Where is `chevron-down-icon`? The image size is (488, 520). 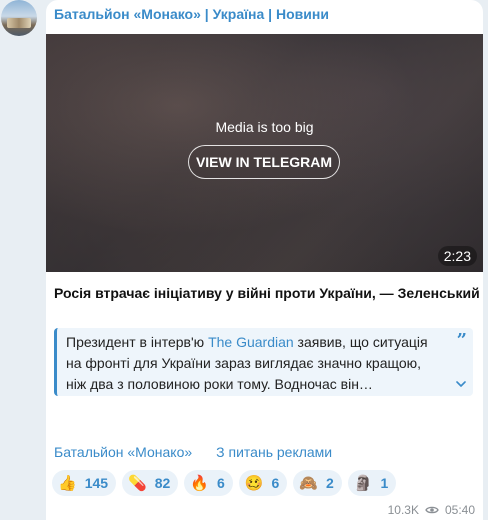
chevron-down-icon is located at coordinates (461, 384).